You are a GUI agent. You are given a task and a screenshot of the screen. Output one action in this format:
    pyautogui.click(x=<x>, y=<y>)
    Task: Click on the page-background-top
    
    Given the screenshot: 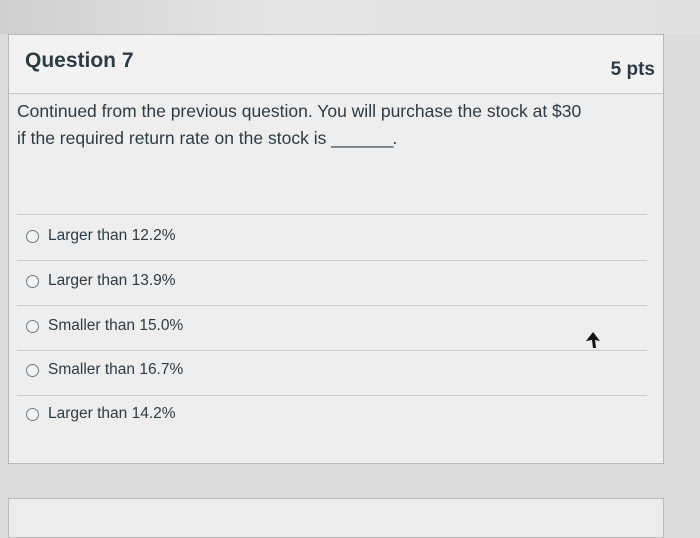 What is the action you would take?
    pyautogui.click(x=350, y=17)
    